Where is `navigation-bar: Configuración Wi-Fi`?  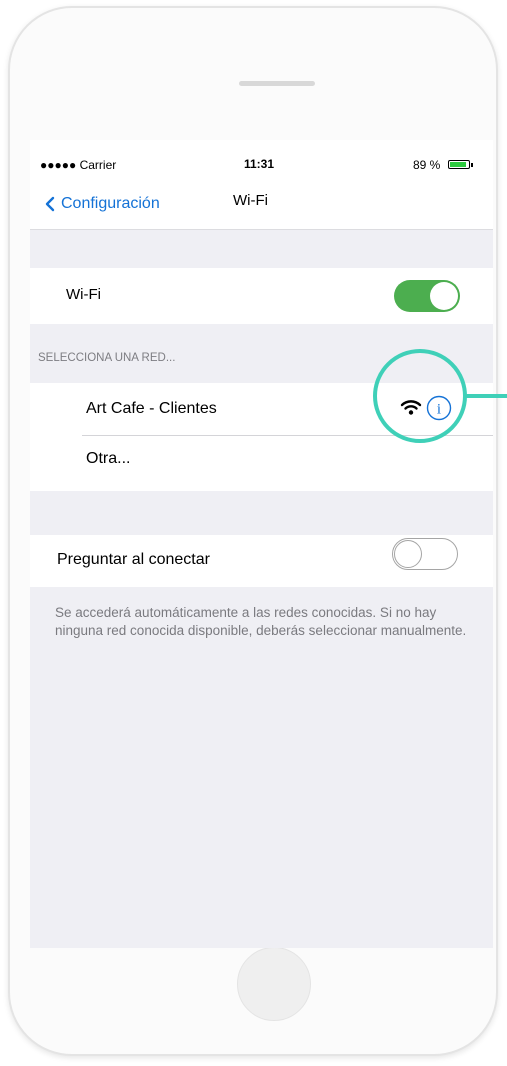
navigation-bar: Configuración Wi-Fi is located at coordinates (261, 209).